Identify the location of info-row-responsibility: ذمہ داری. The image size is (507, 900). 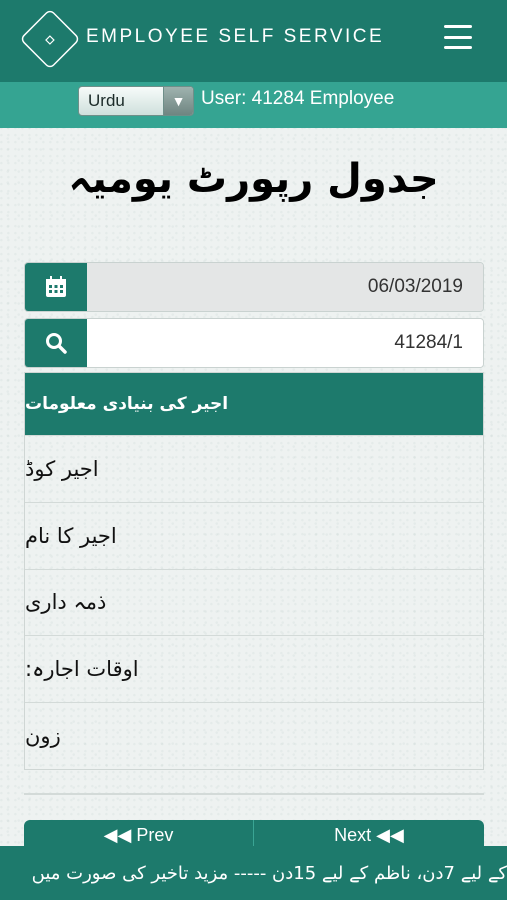
(254, 602).